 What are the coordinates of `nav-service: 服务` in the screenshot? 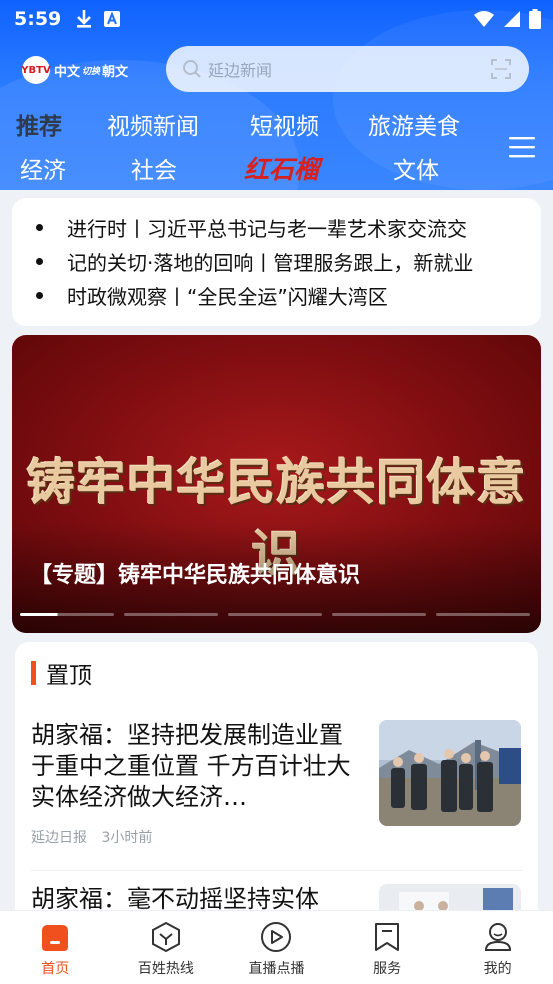 It's located at (387, 949).